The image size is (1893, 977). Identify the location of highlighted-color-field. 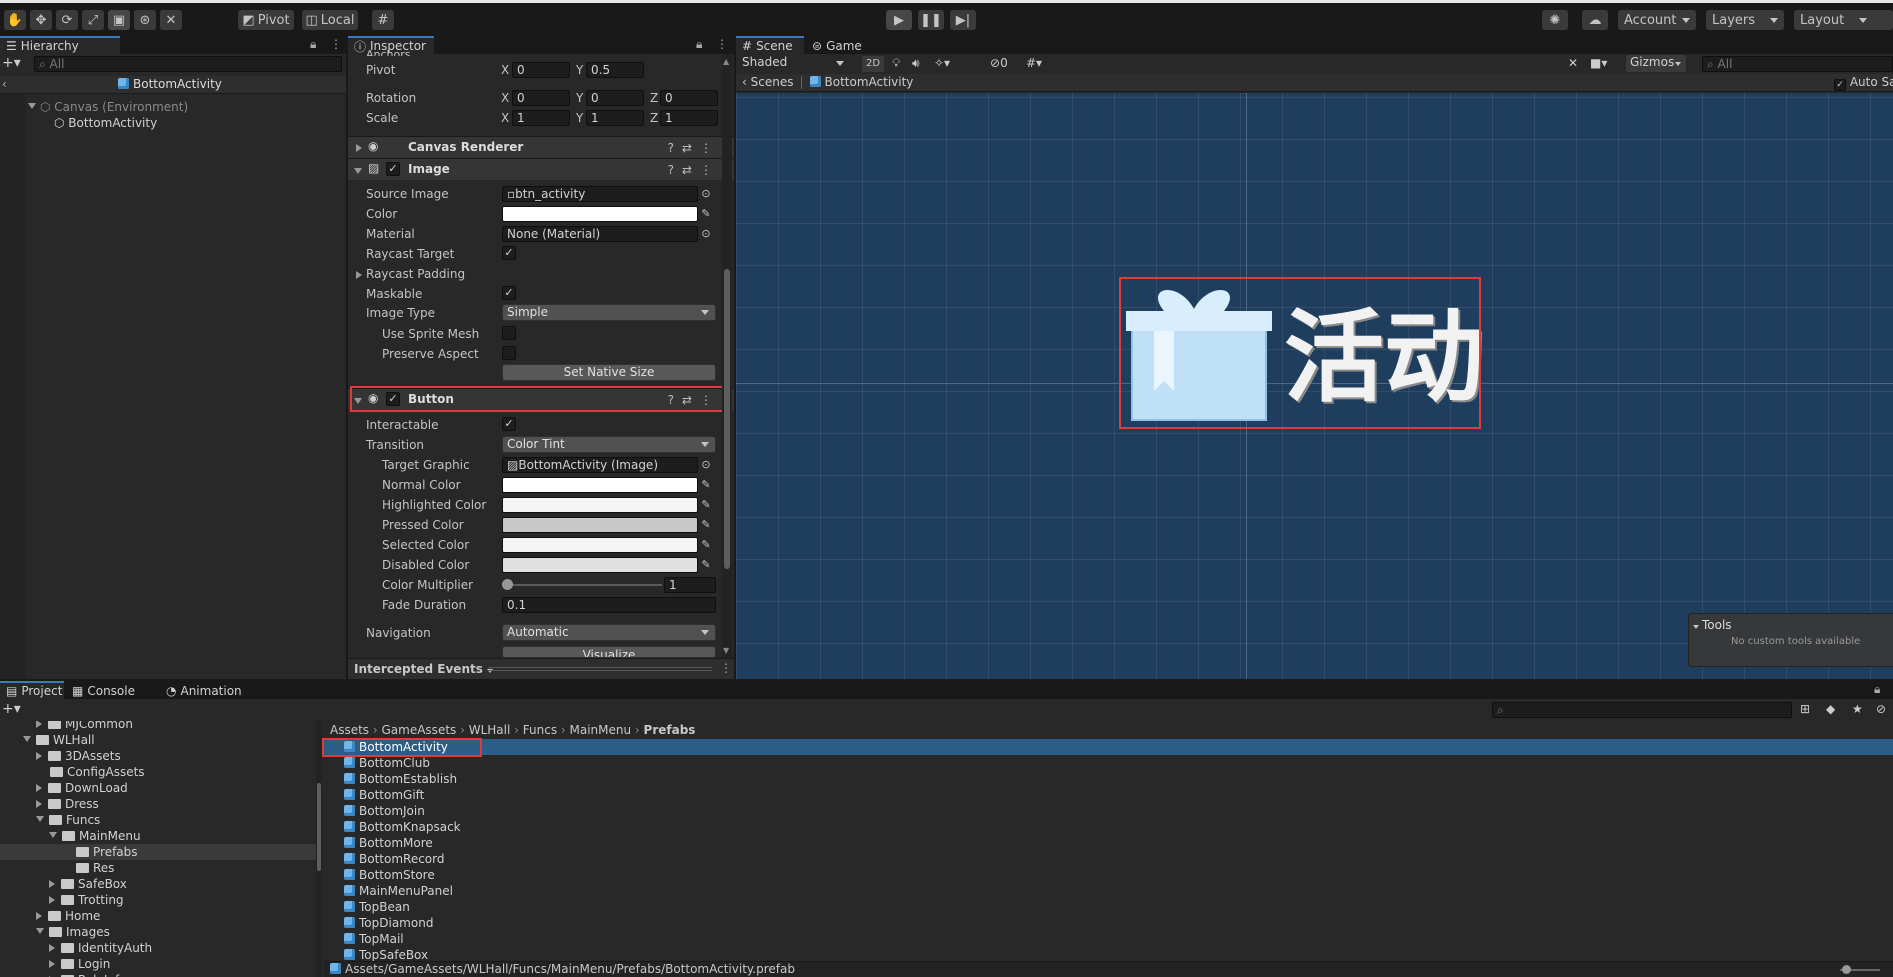
(600, 505).